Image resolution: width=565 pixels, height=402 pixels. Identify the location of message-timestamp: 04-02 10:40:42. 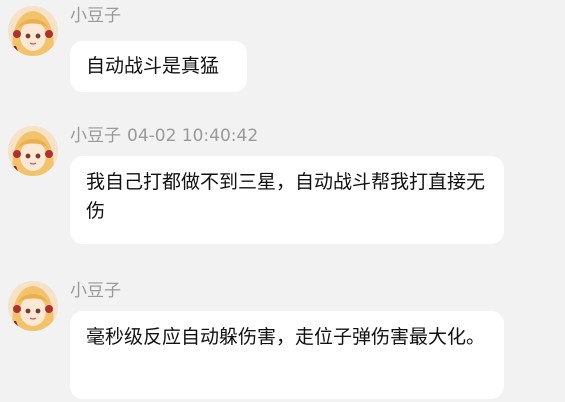
(193, 136).